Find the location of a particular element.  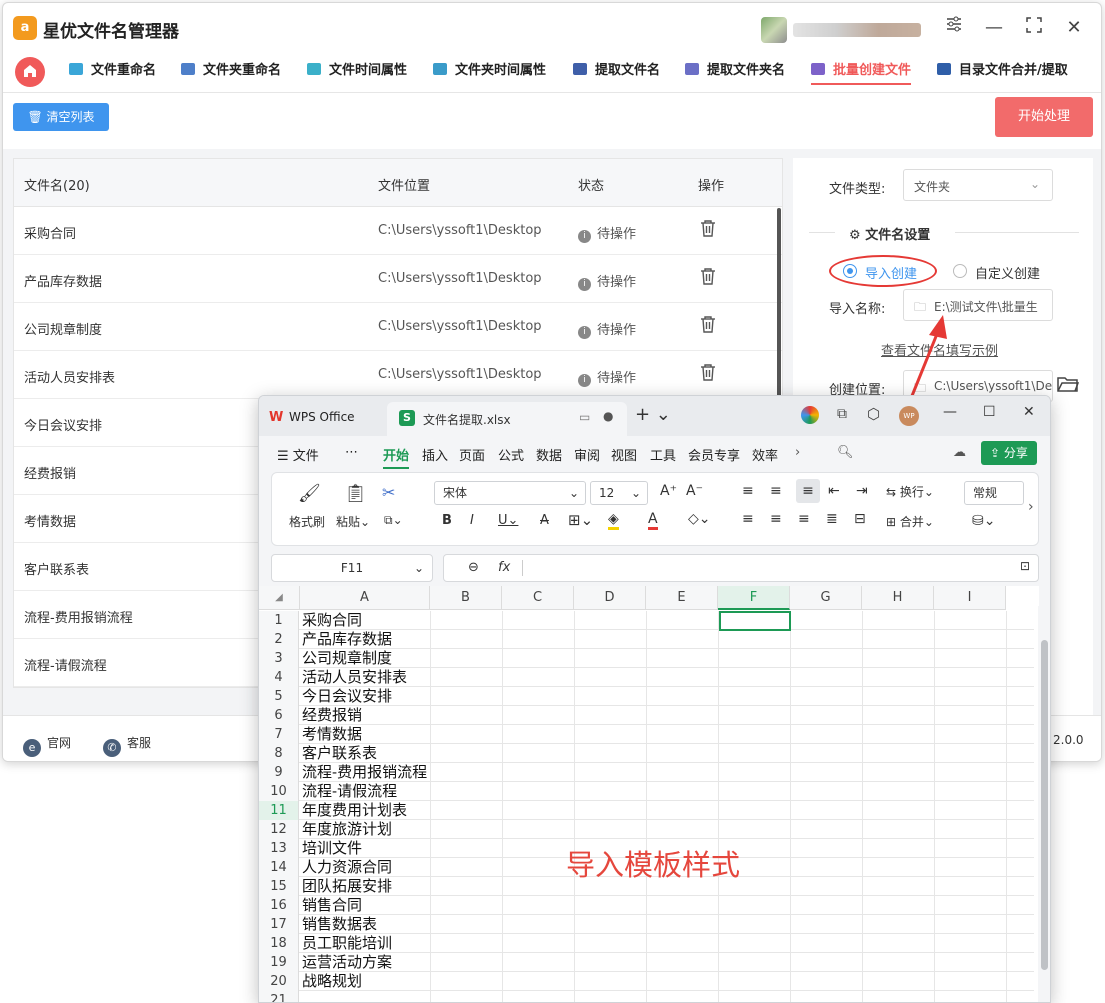

share-button: ⇪ 分享 is located at coordinates (1009, 453).